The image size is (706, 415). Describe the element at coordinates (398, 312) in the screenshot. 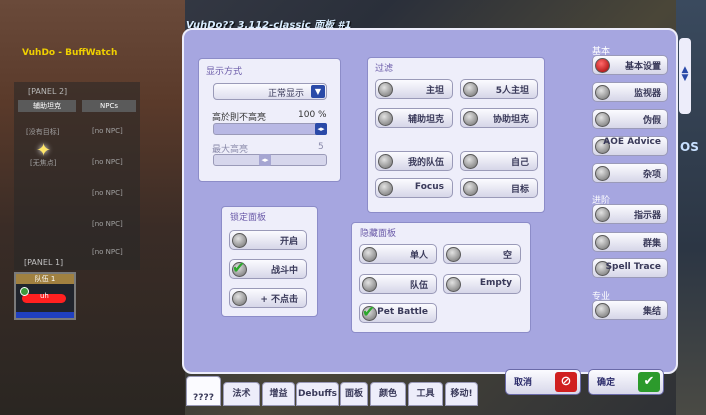

I see `hide-pet-battle-button: ✔ Pet Battle` at that location.